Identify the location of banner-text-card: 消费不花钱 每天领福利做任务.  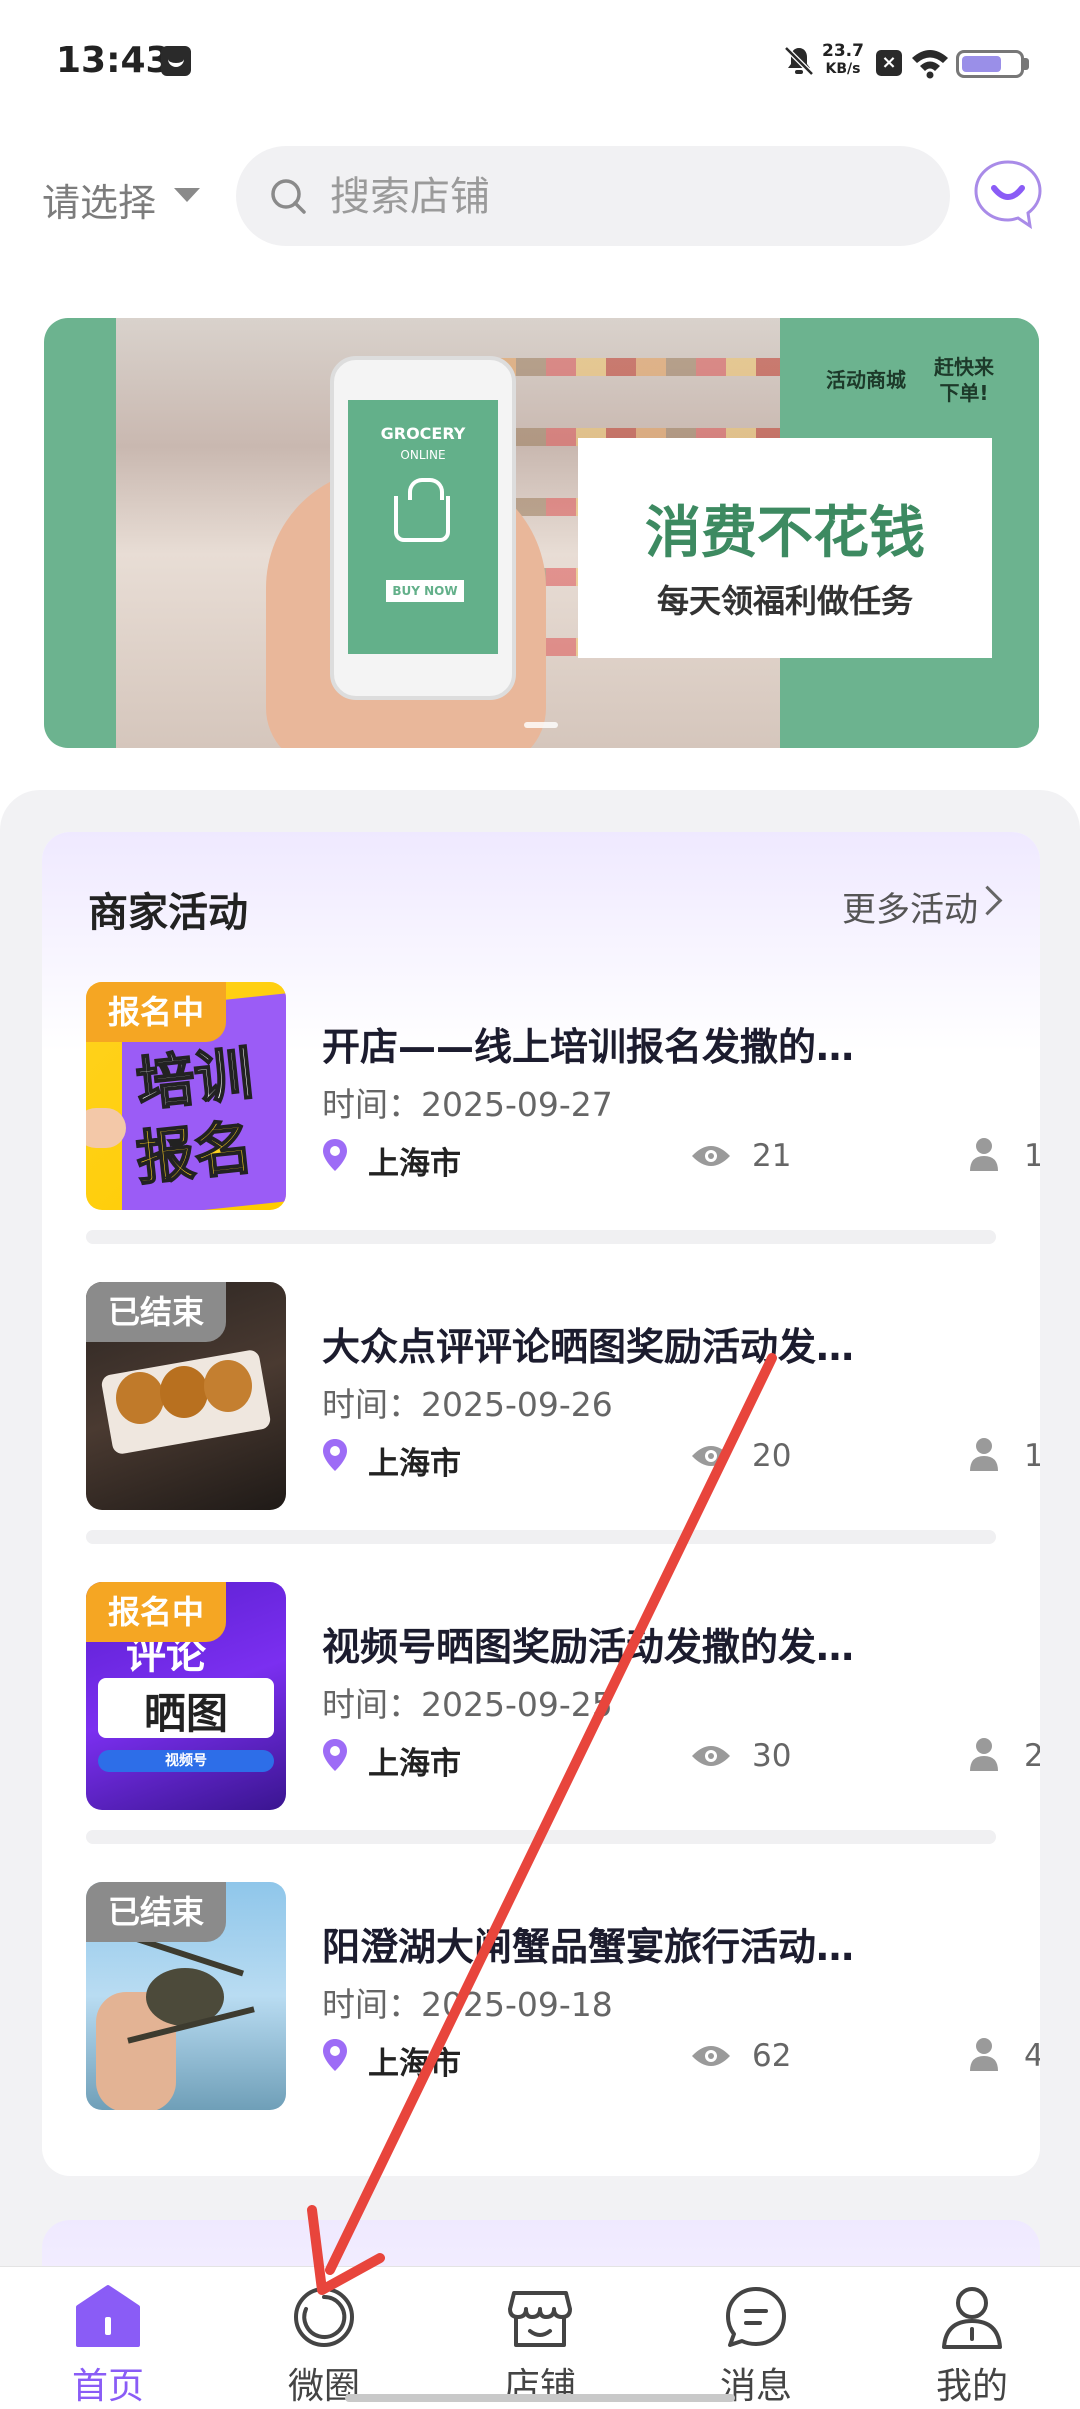
(785, 548).